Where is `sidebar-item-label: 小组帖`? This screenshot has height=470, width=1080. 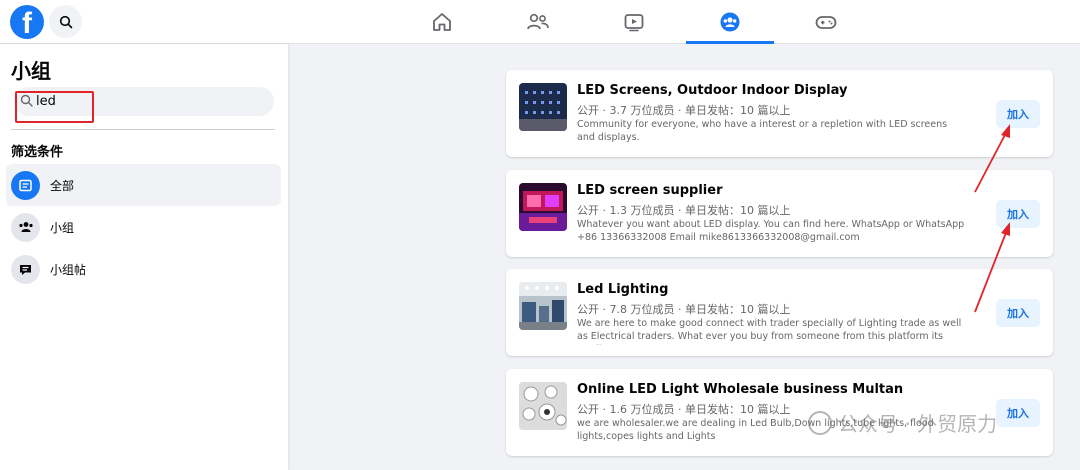 sidebar-item-label: 小组帖 is located at coordinates (68, 269).